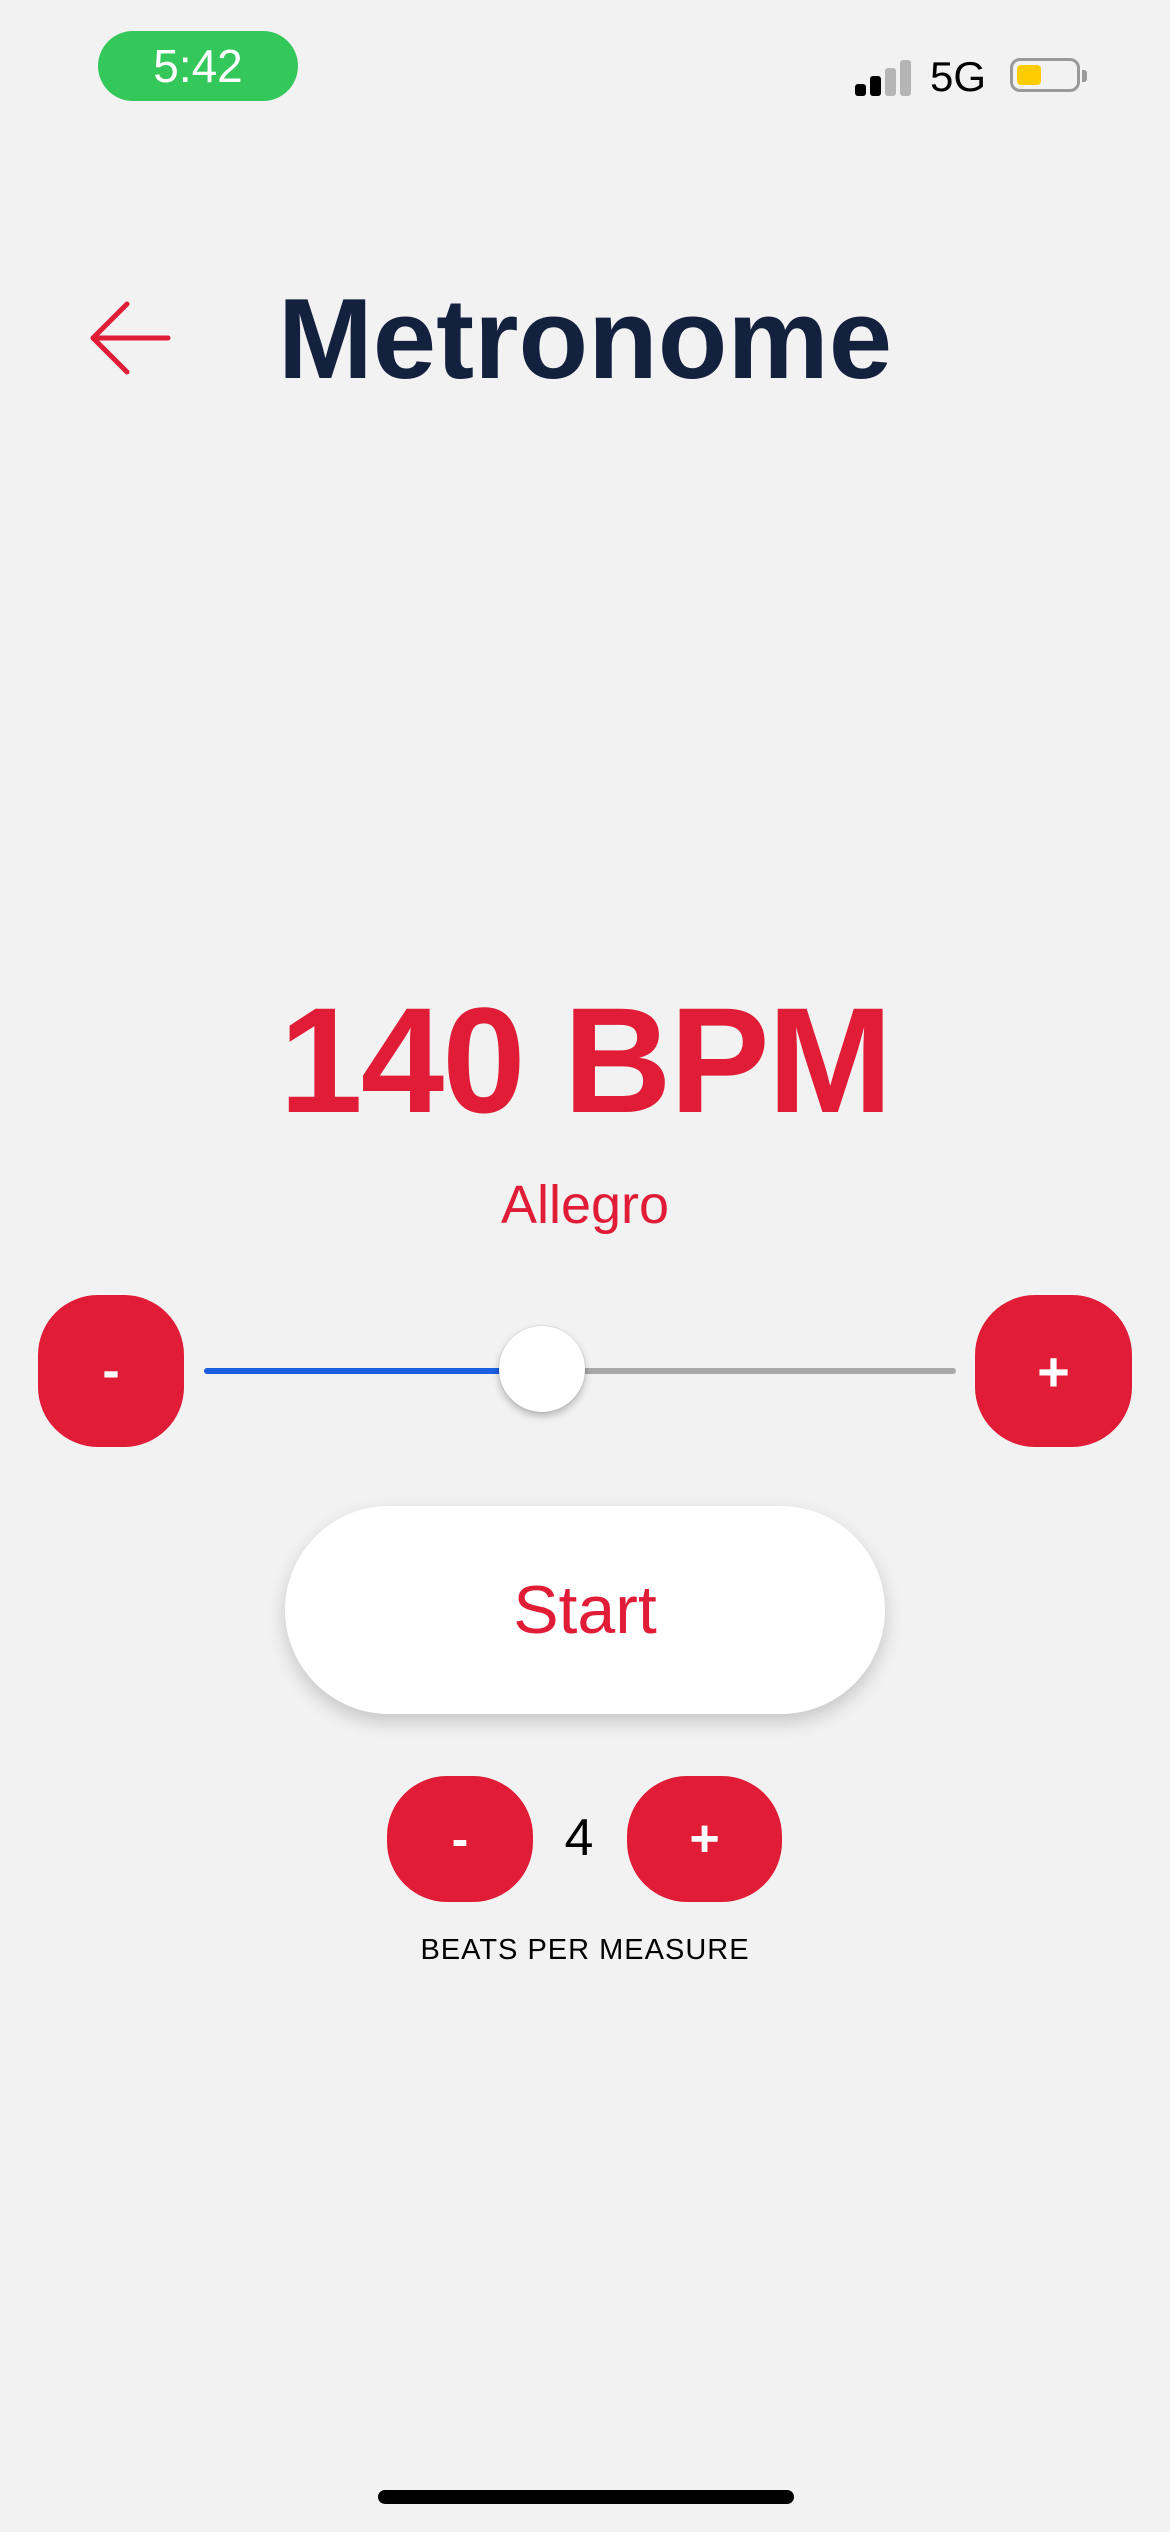  I want to click on decrease-tempo-button: -, so click(111, 1371).